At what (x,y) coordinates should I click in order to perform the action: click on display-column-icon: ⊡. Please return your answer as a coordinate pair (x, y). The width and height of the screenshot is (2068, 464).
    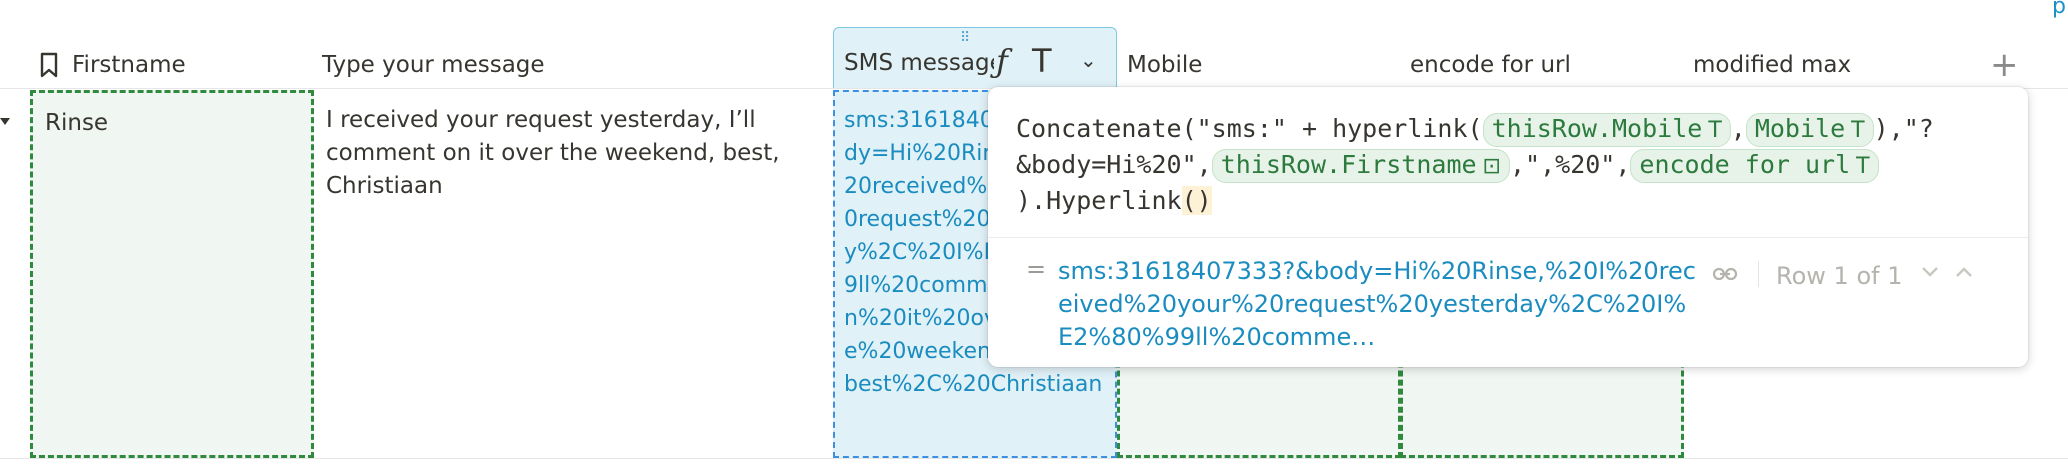
    Looking at the image, I should click on (1491, 166).